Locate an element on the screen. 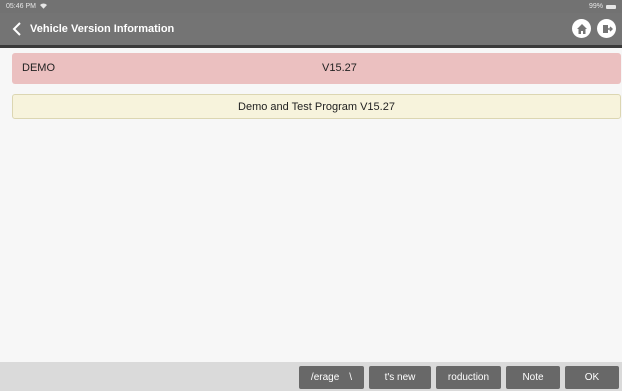 The height and width of the screenshot is (391, 622). coverage-label: /erage is located at coordinates (325, 377).